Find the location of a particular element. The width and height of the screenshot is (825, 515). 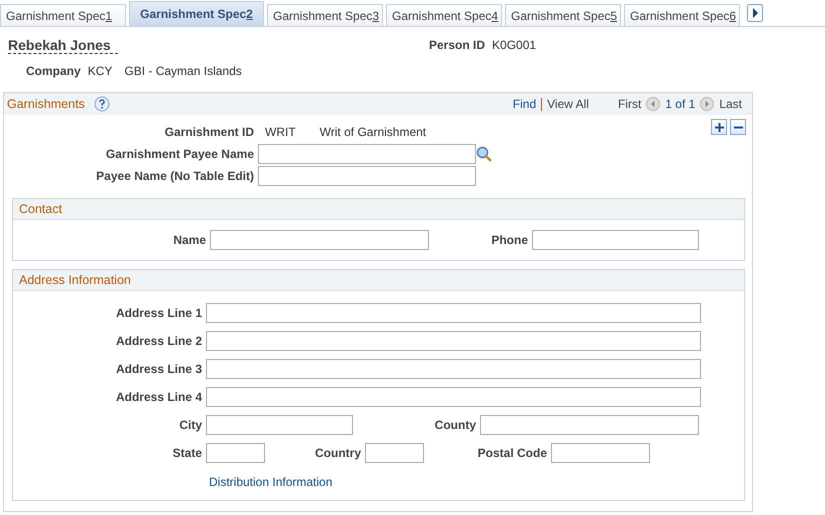

company-code: KCY is located at coordinates (100, 71).